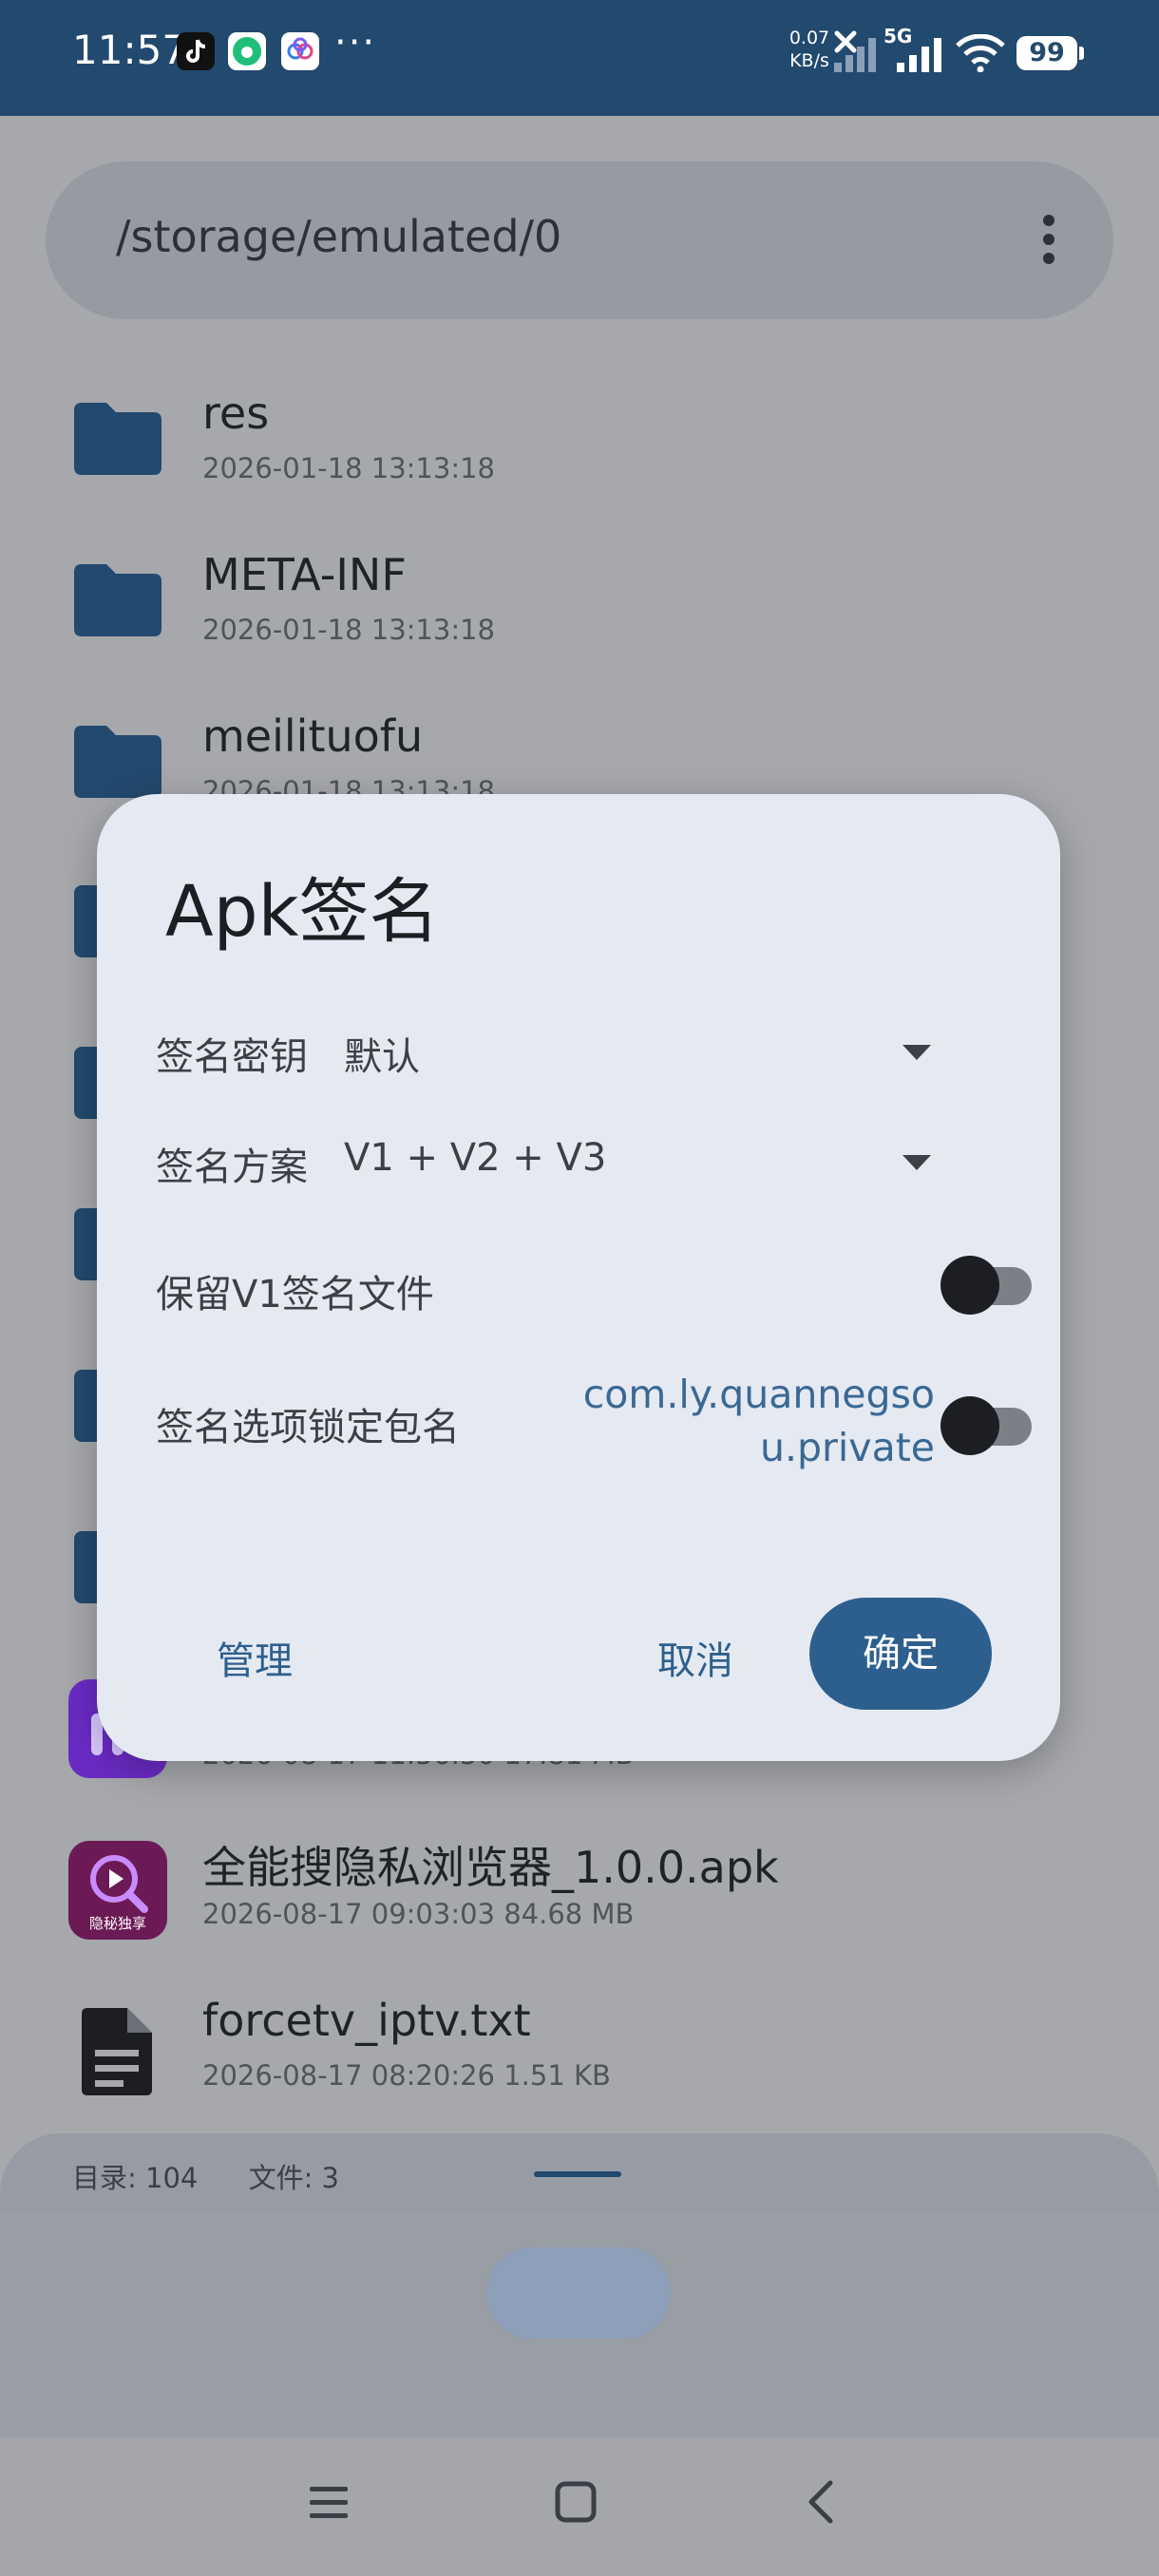 The width and height of the screenshot is (1159, 2576). I want to click on text-file-icon, so click(117, 2051).